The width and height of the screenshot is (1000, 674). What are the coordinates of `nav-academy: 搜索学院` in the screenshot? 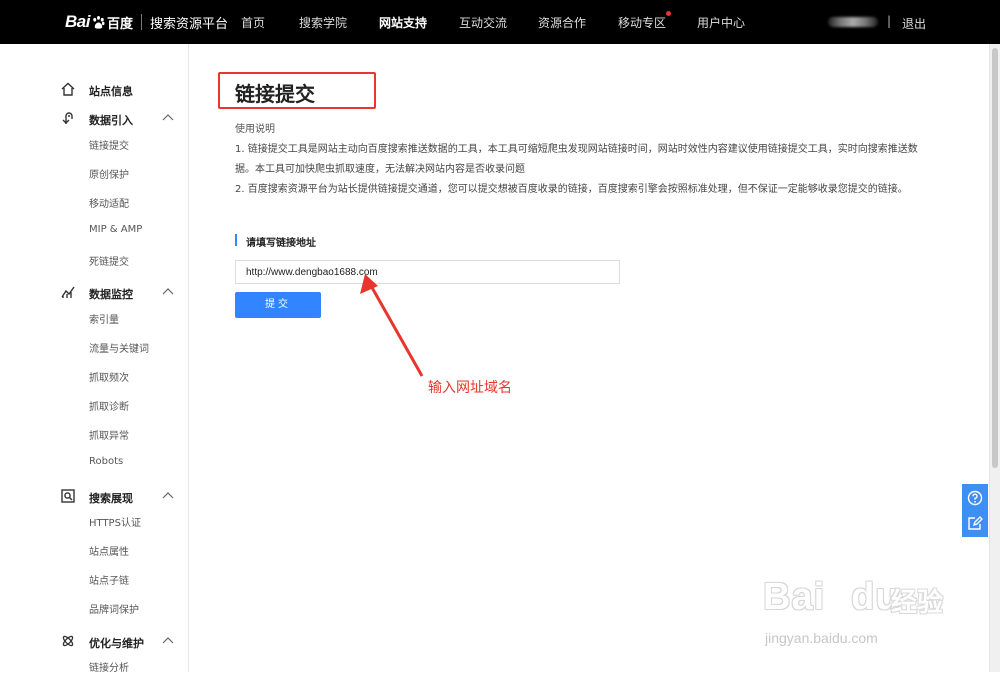 It's located at (323, 22).